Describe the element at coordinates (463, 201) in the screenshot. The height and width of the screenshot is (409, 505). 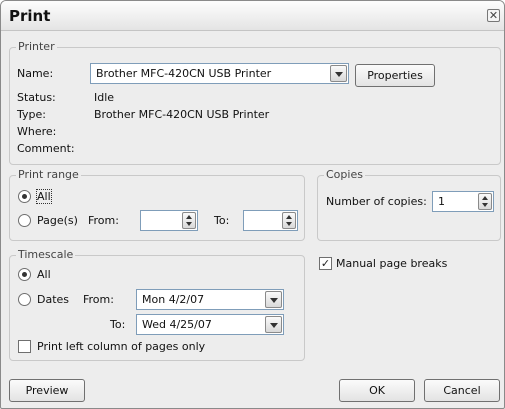
I see `copies-number-input: 1` at that location.